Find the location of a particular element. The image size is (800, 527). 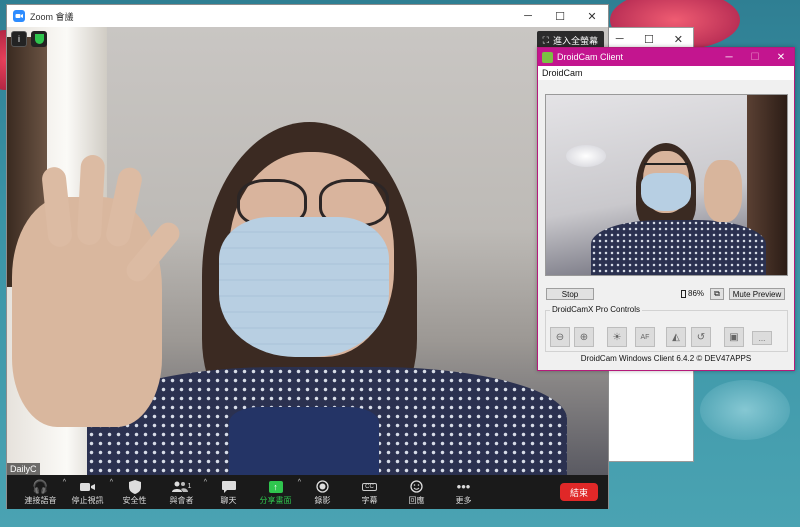

participants-count: 1 is located at coordinates (189, 486).